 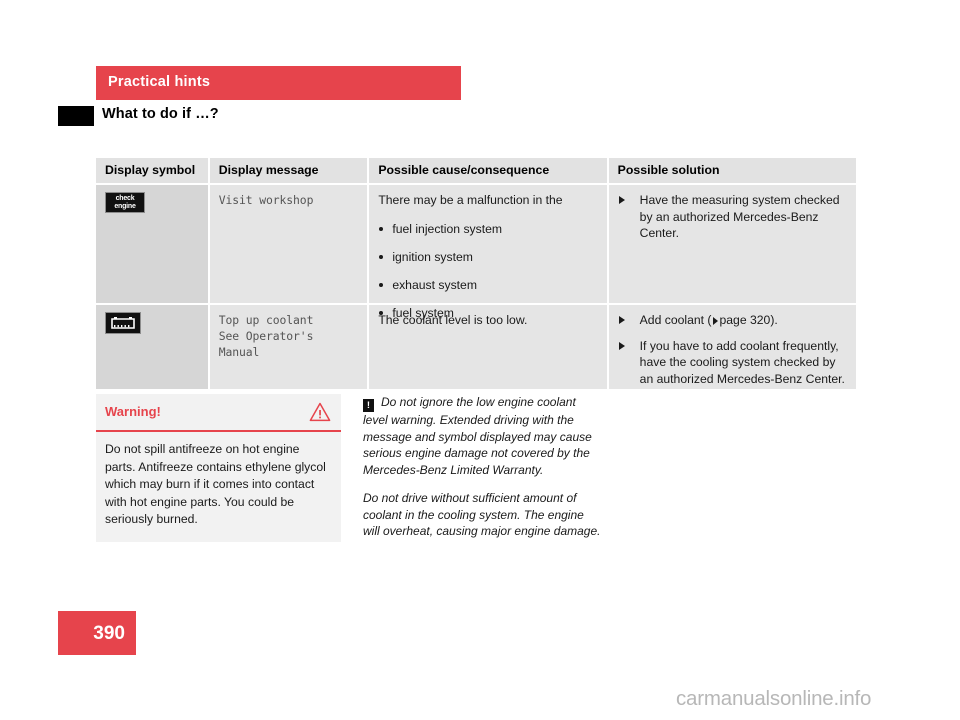 I want to click on warning-header: Warning!, so click(x=218, y=413).